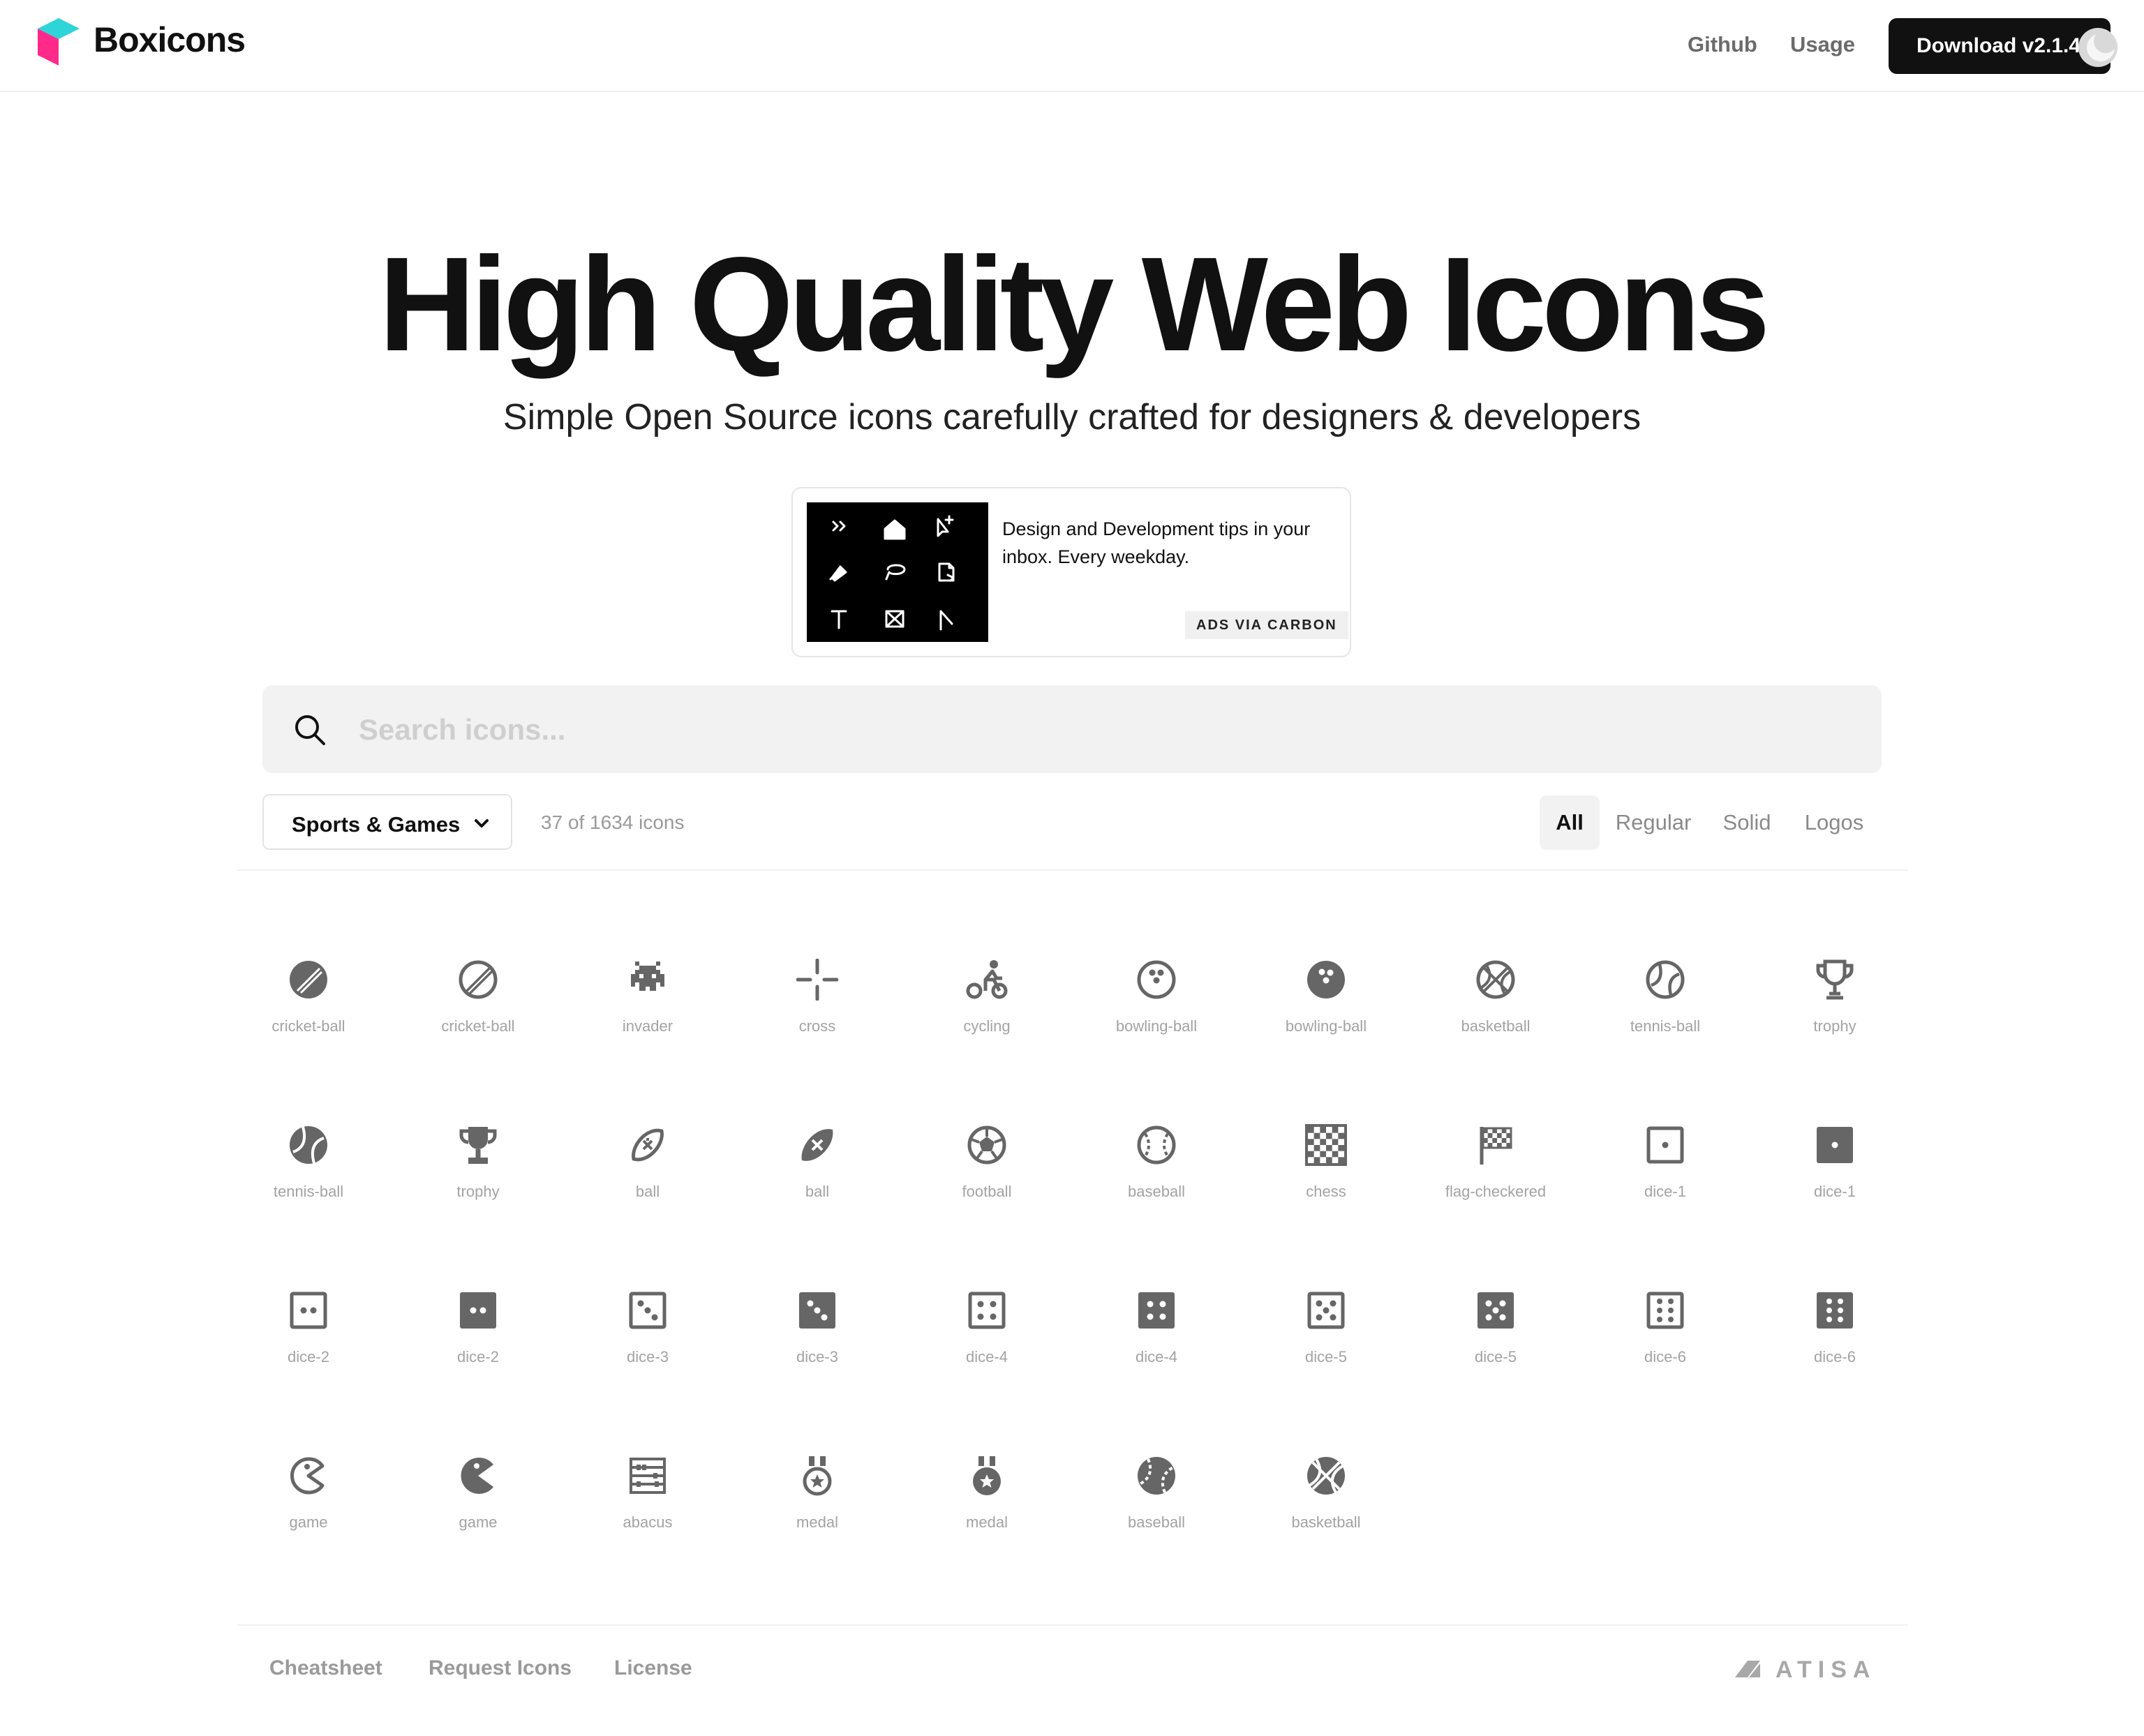 The width and height of the screenshot is (2144, 1736). I want to click on dice-4-regular-icon, so click(987, 1310).